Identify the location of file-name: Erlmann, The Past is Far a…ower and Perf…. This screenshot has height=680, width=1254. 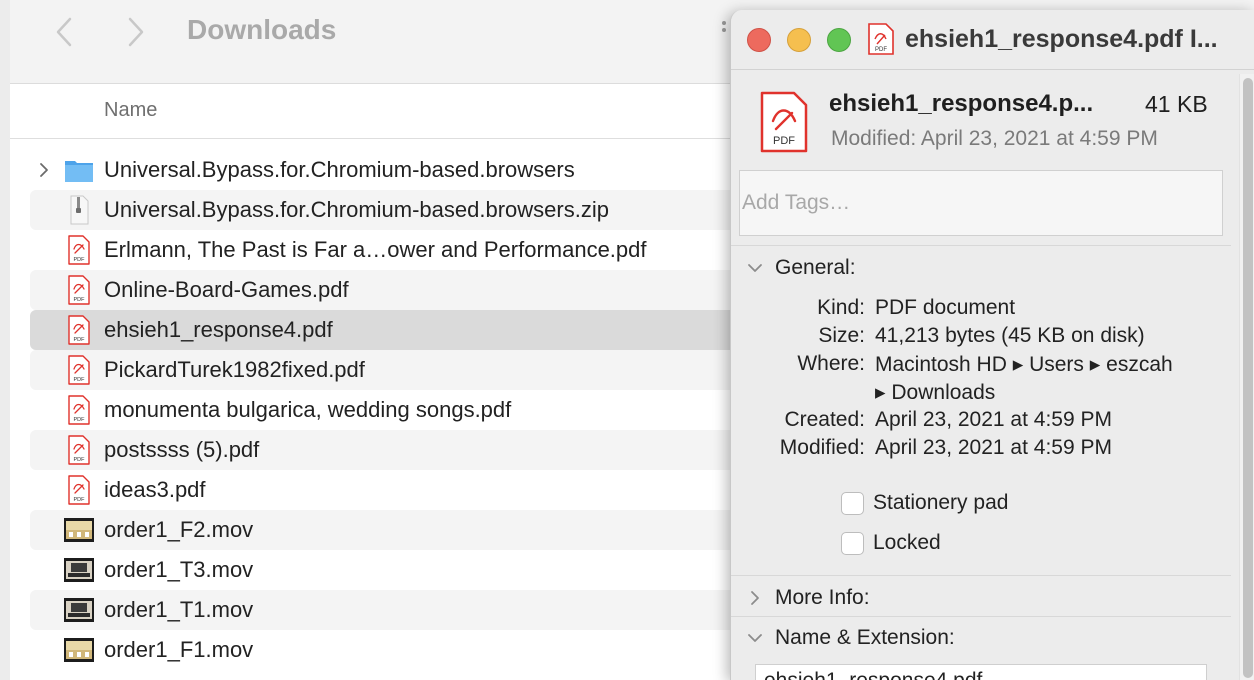
(375, 249).